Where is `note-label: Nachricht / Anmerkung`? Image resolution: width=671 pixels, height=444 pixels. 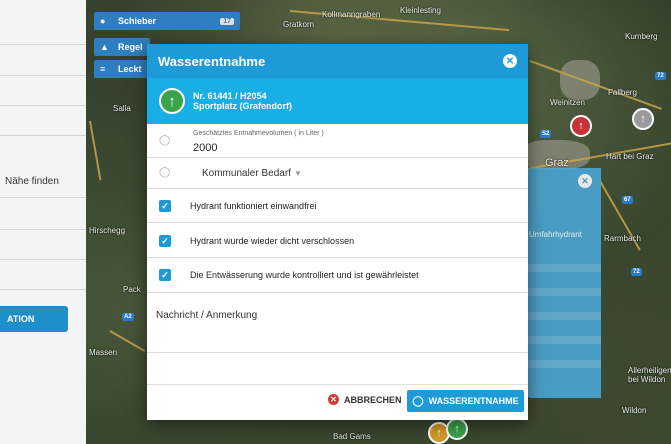
note-label: Nachricht / Anmerkung is located at coordinates (207, 315).